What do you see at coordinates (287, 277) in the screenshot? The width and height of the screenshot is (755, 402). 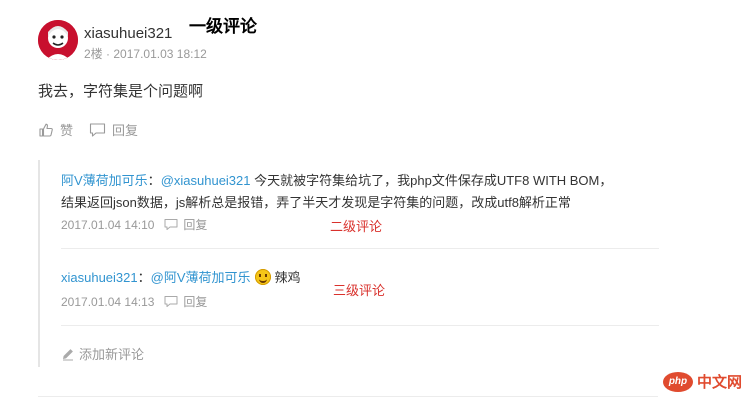 I see `reply-2-text: 辣鸡` at bounding box center [287, 277].